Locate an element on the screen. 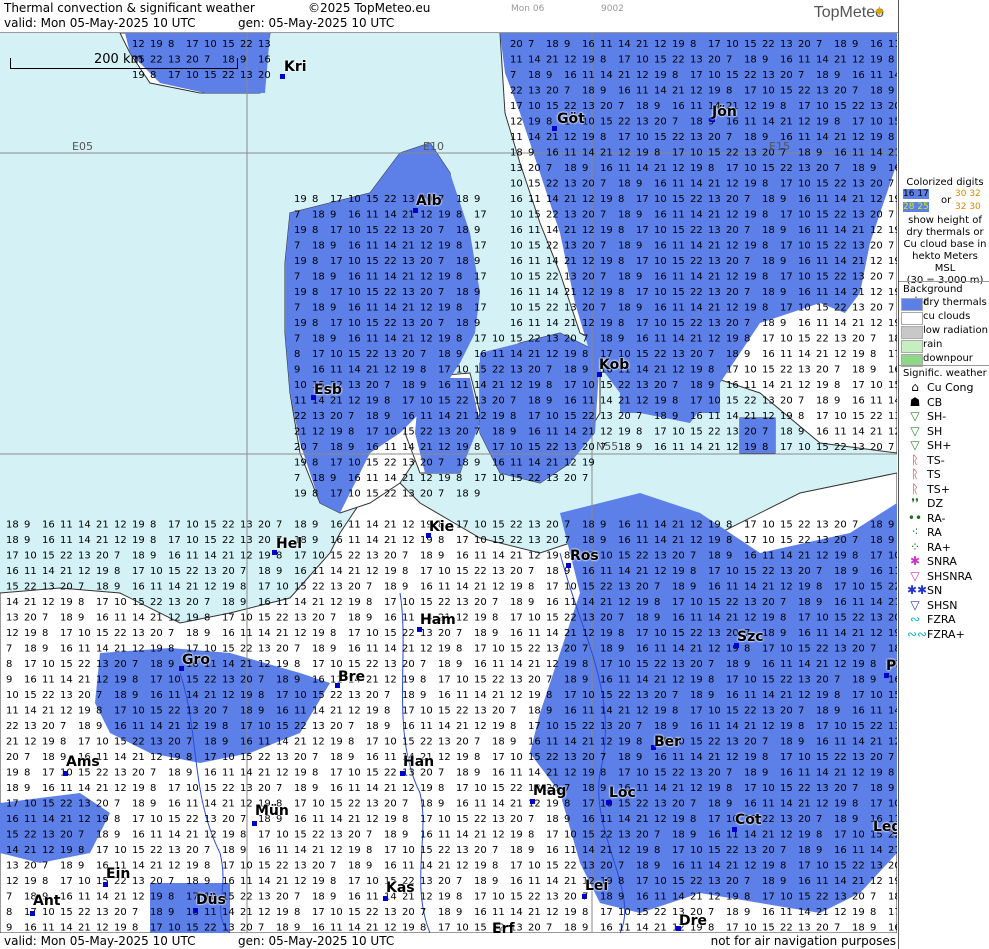 This screenshot has height=949, width=989. city-label-leg: Leg is located at coordinates (885, 827).